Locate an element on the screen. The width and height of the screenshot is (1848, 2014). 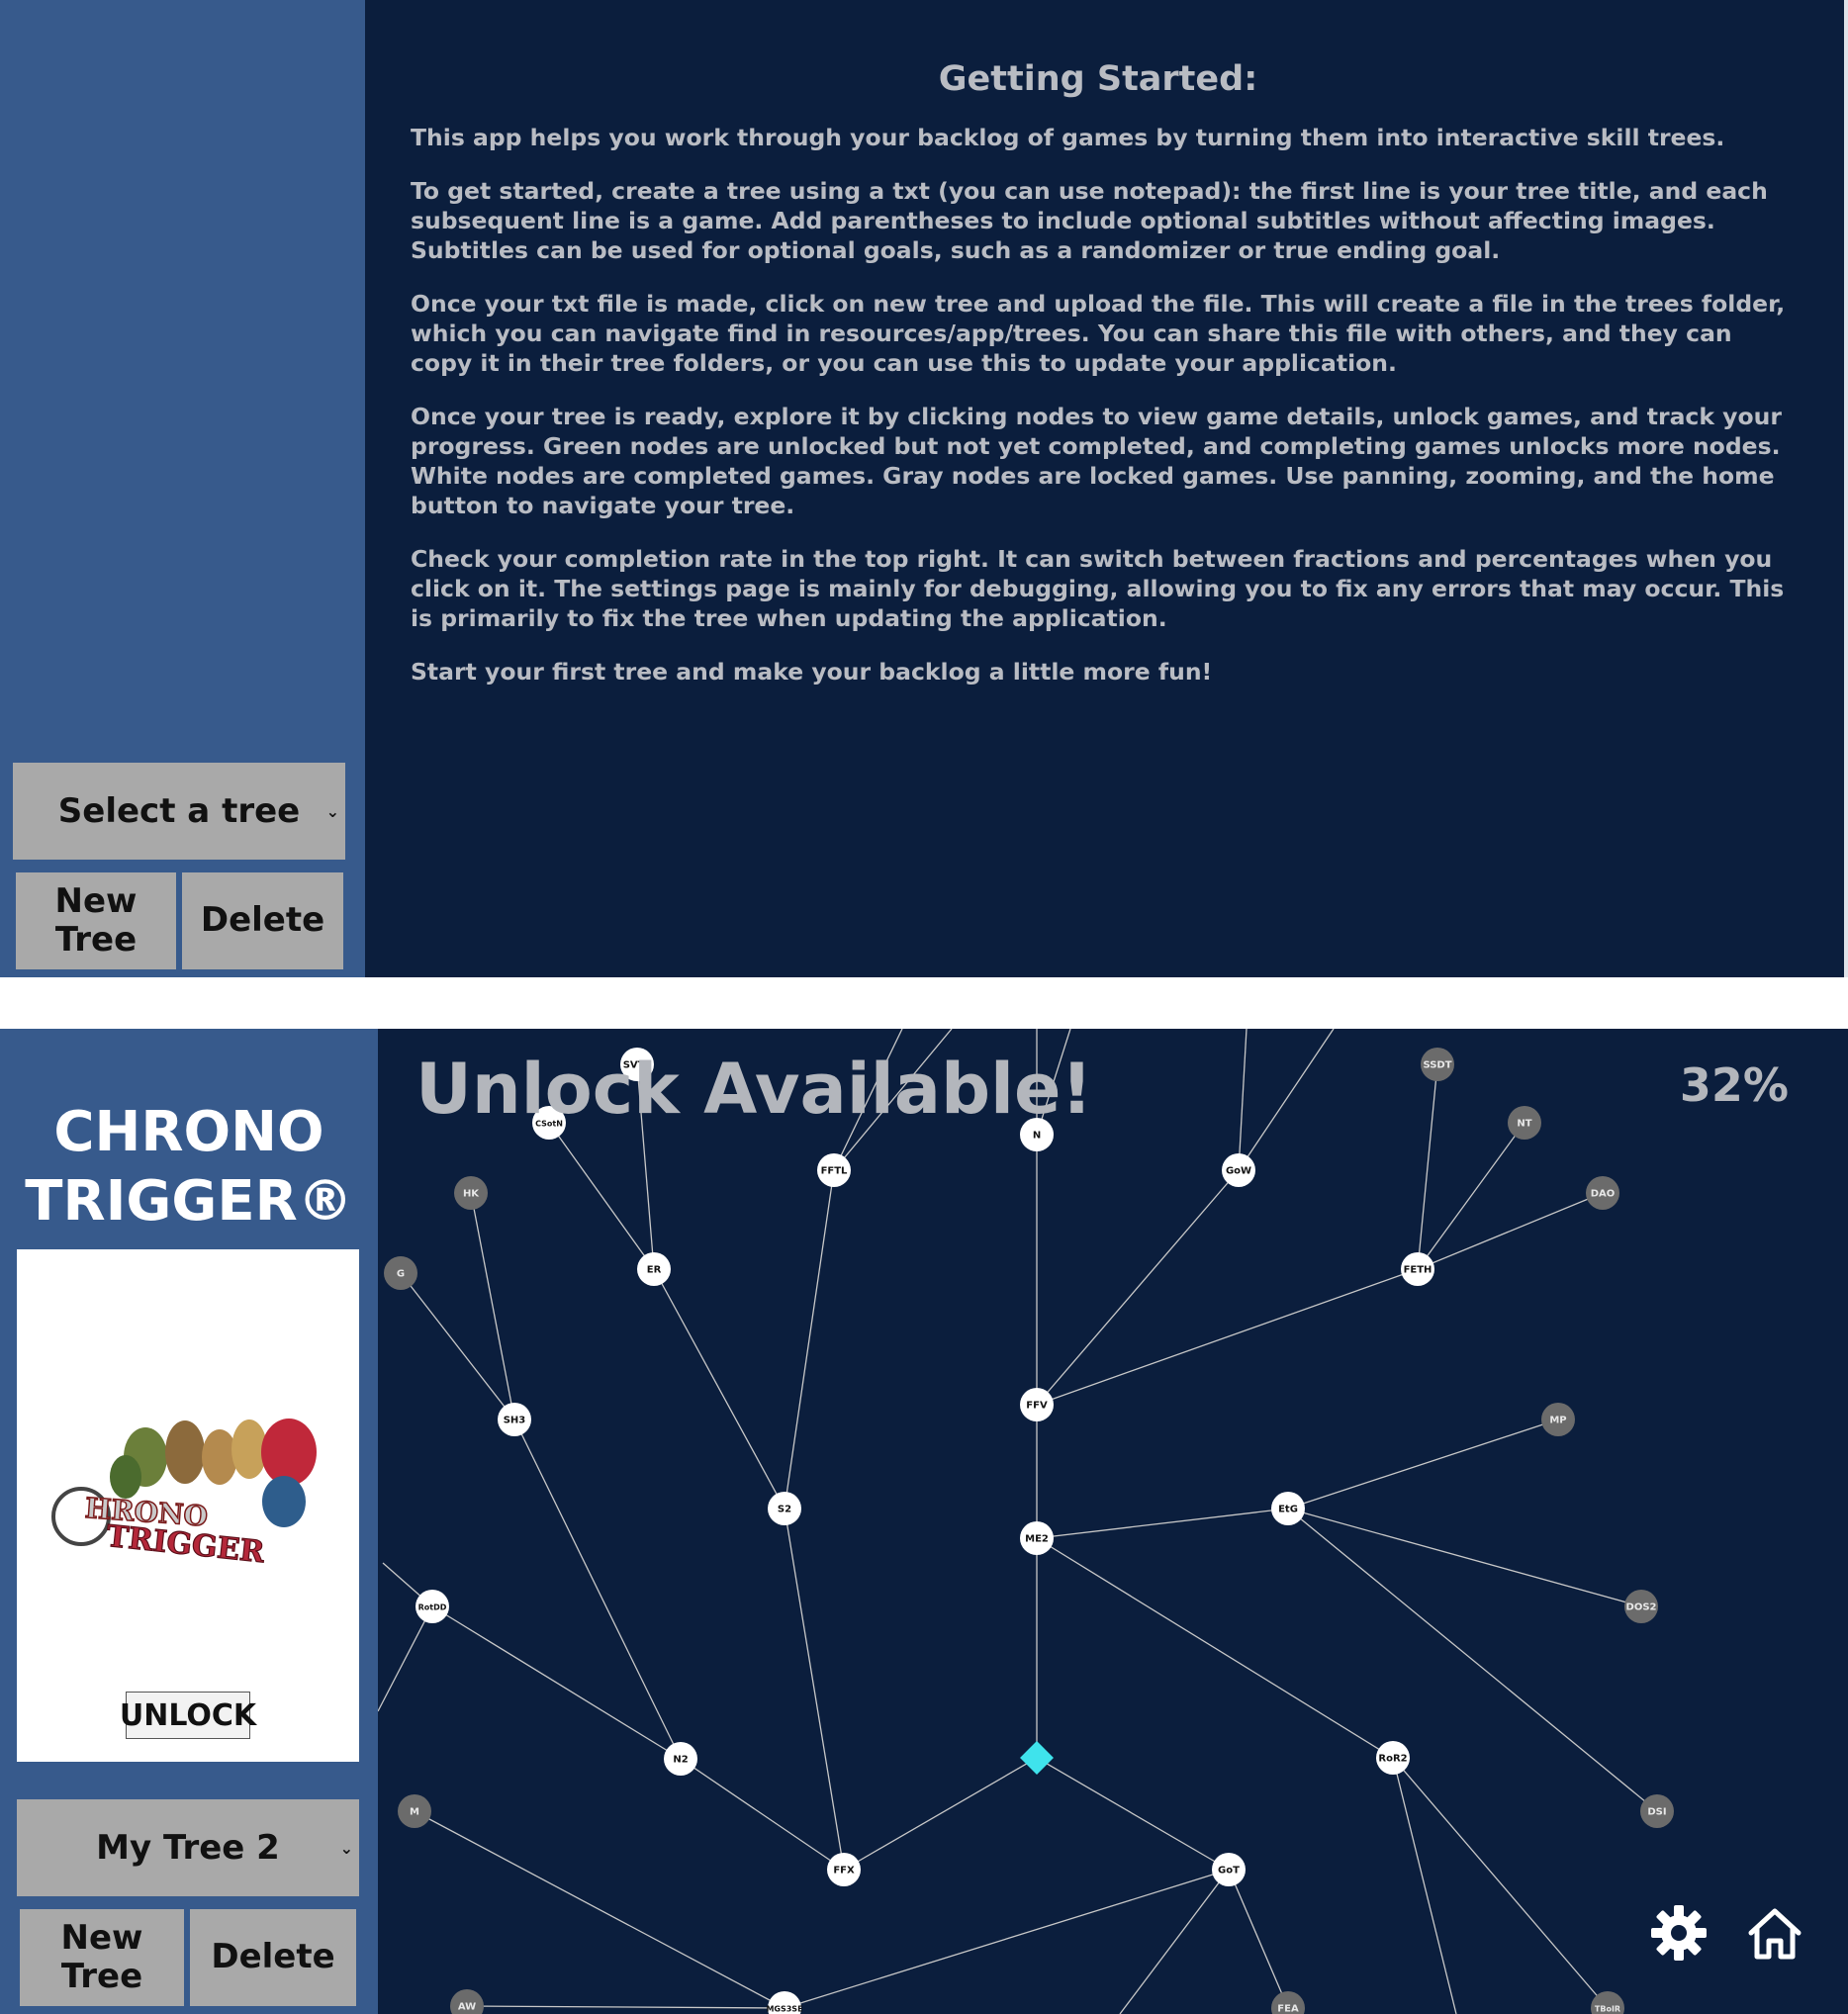
tree-node-label: DOS2 is located at coordinates (1641, 1607).